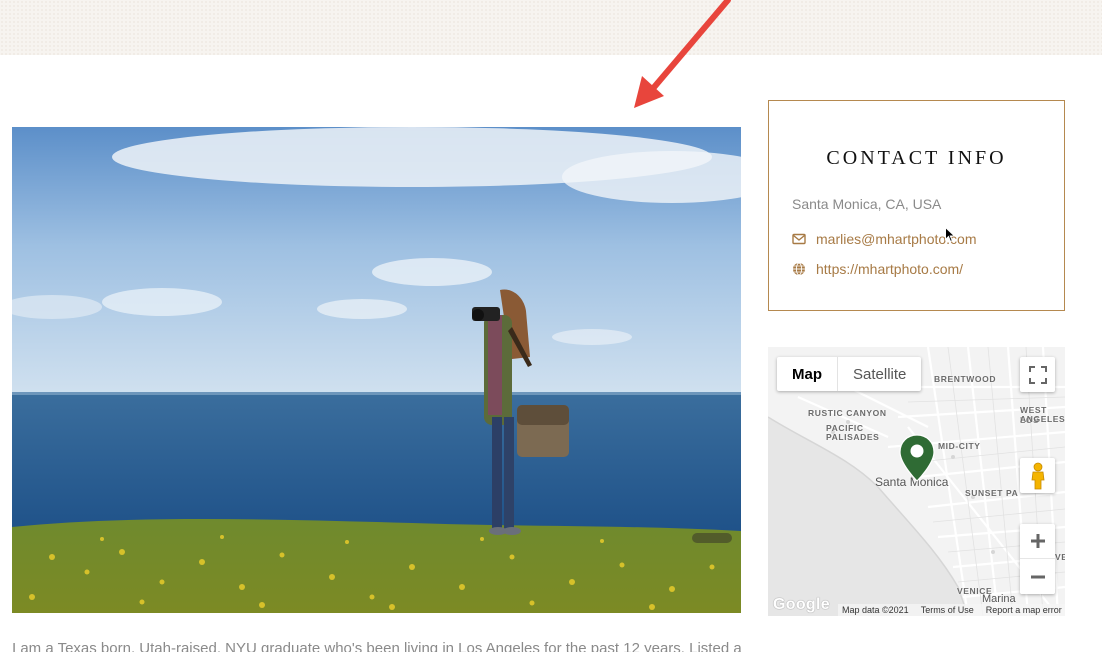  I want to click on map-label-mid-city: MID-CITY, so click(959, 446).